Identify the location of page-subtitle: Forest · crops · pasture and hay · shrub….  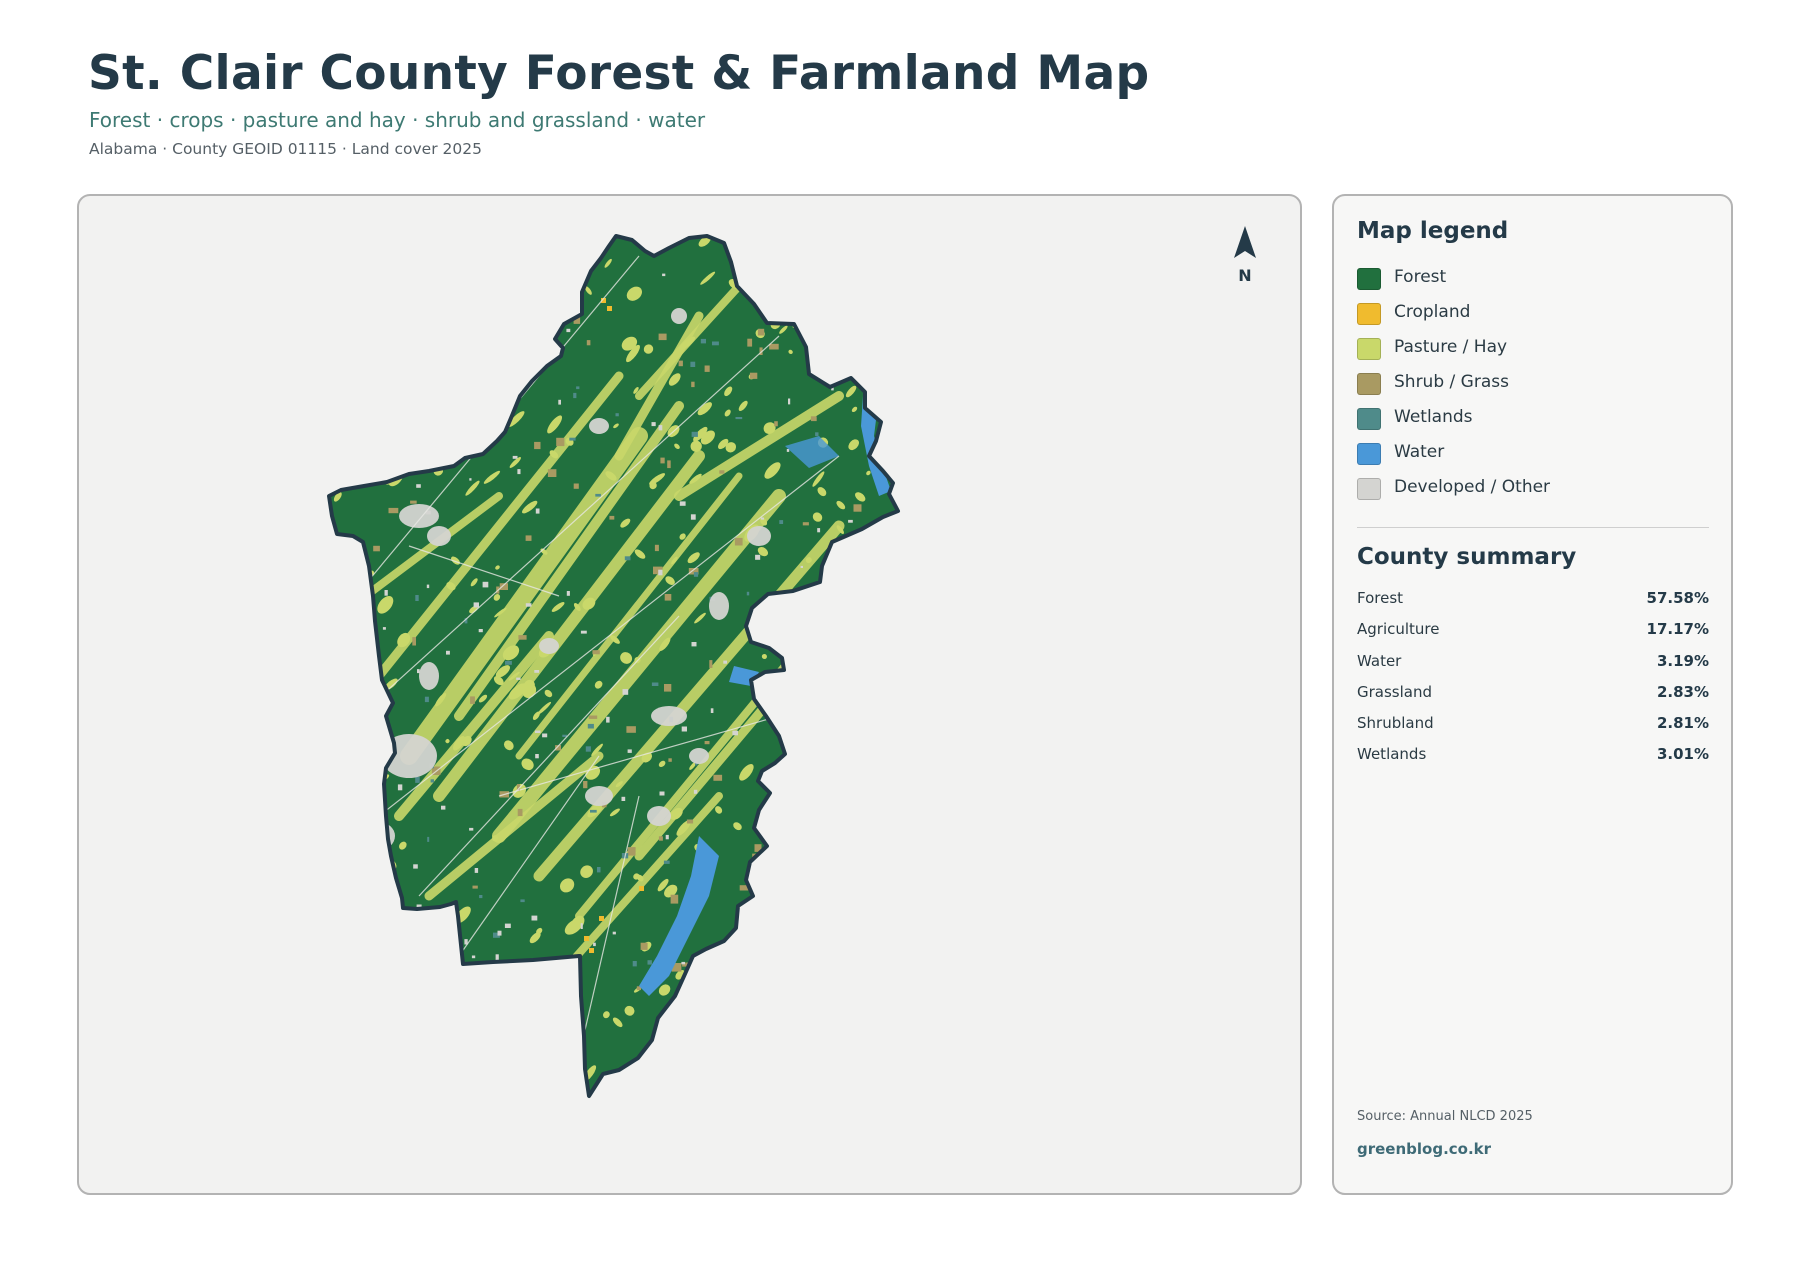
(397, 120).